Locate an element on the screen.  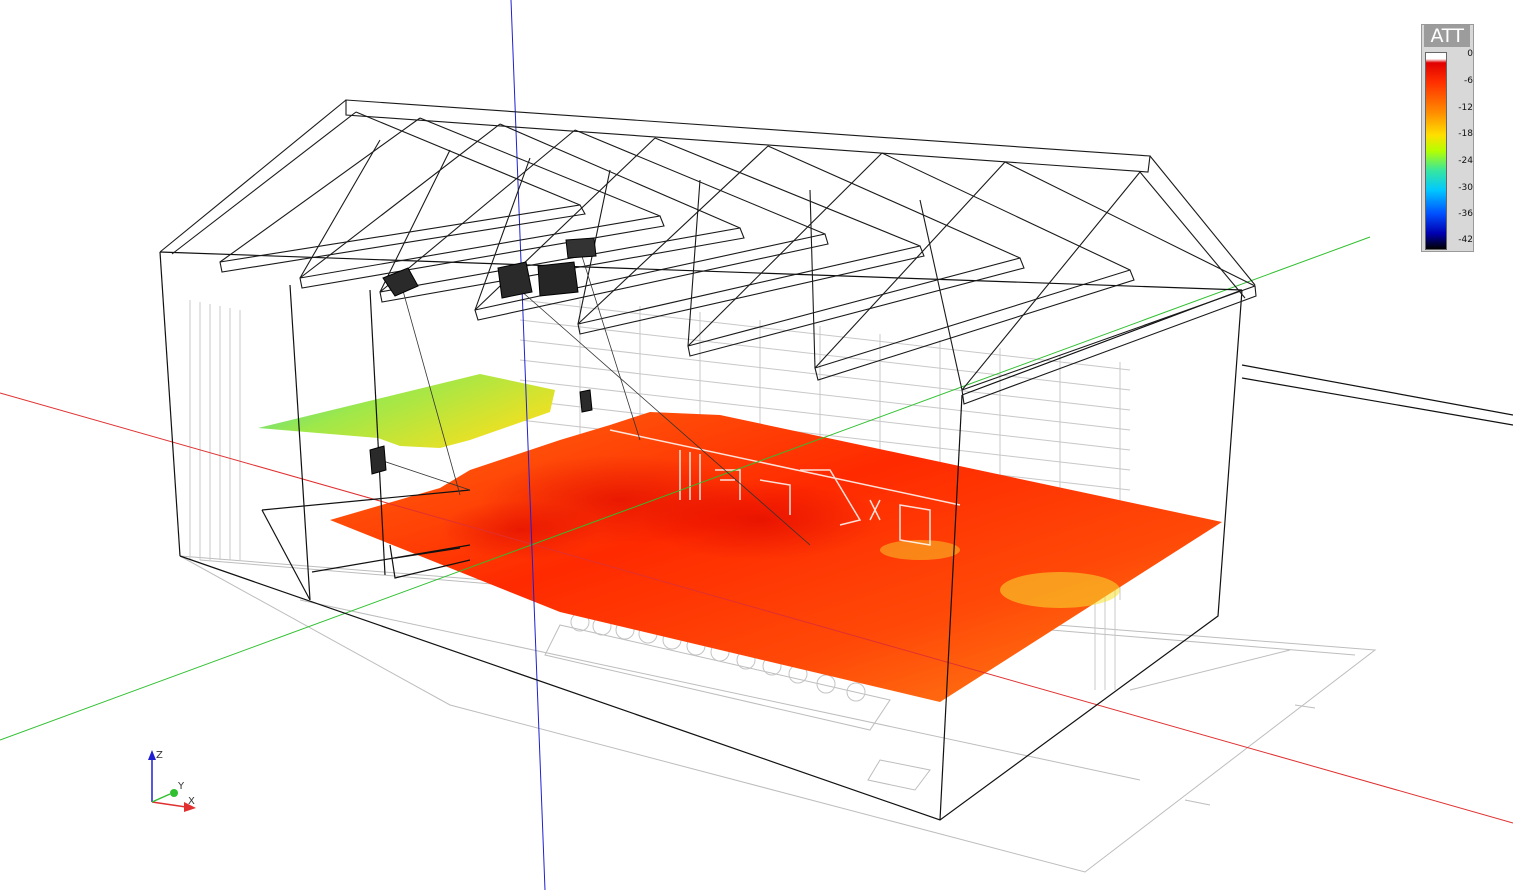
legend-tick: -42 is located at coordinates (1465, 240).